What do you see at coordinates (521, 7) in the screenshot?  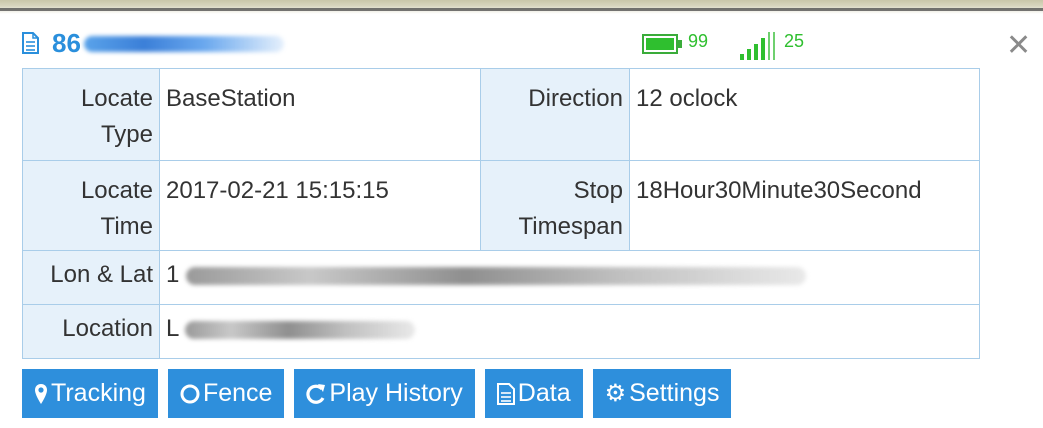 I see `map-background-strip` at bounding box center [521, 7].